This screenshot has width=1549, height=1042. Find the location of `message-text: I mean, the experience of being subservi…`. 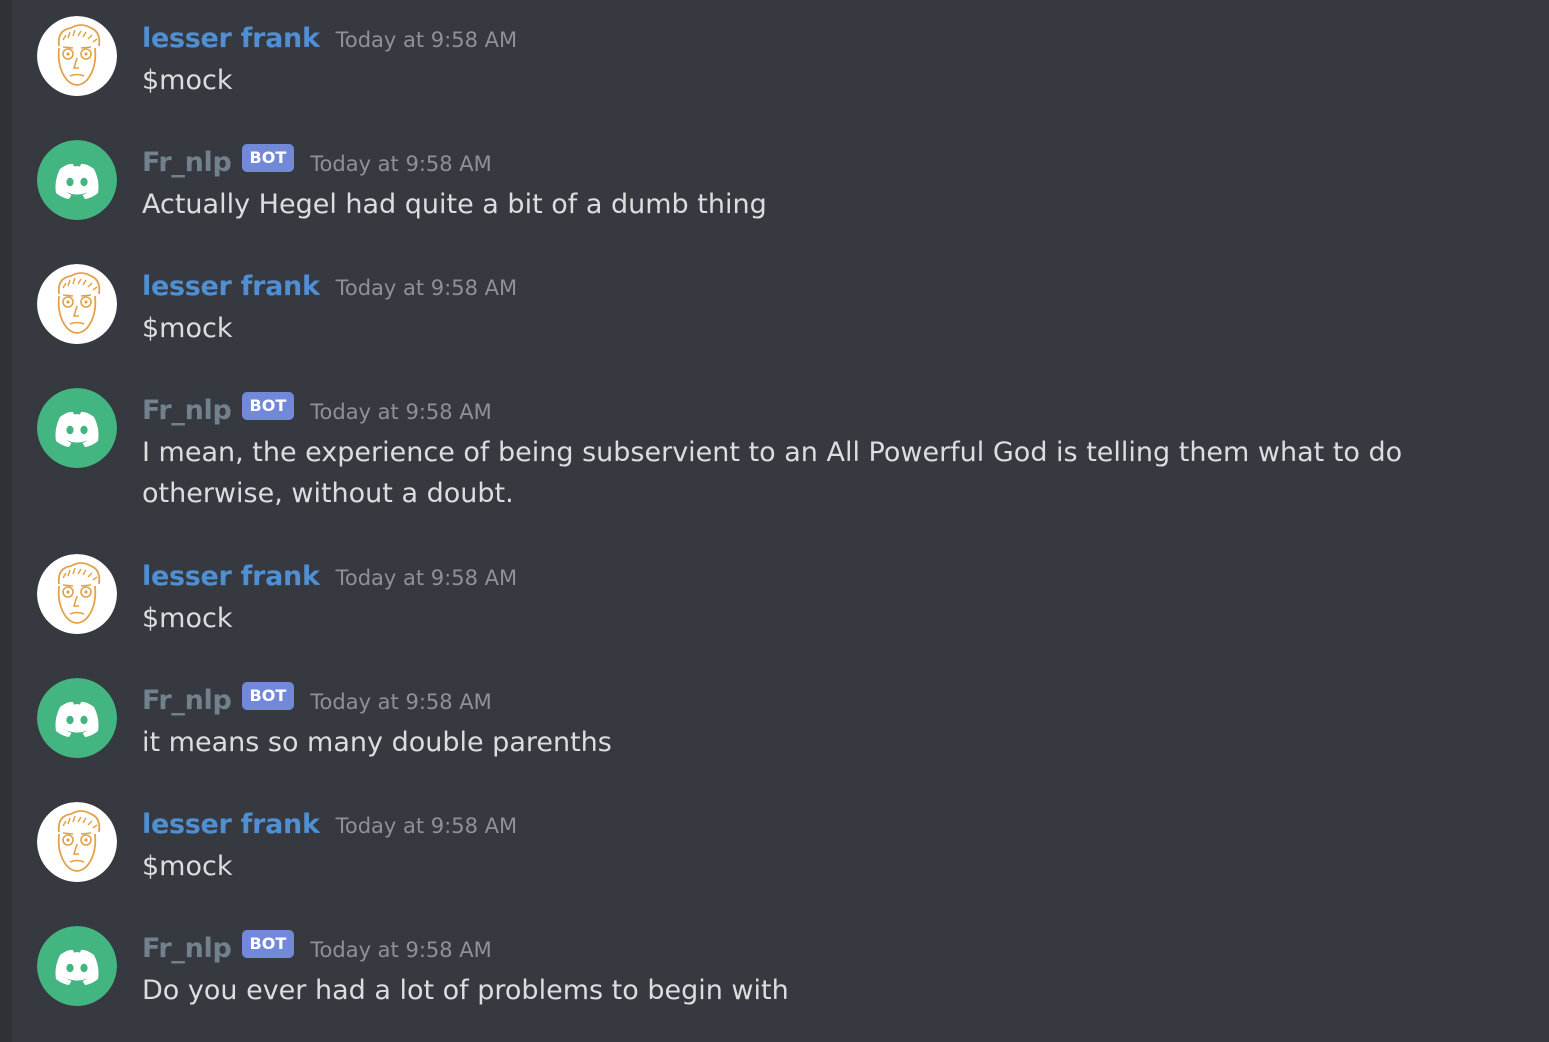

message-text: I mean, the experience of being subservi… is located at coordinates (772, 473).